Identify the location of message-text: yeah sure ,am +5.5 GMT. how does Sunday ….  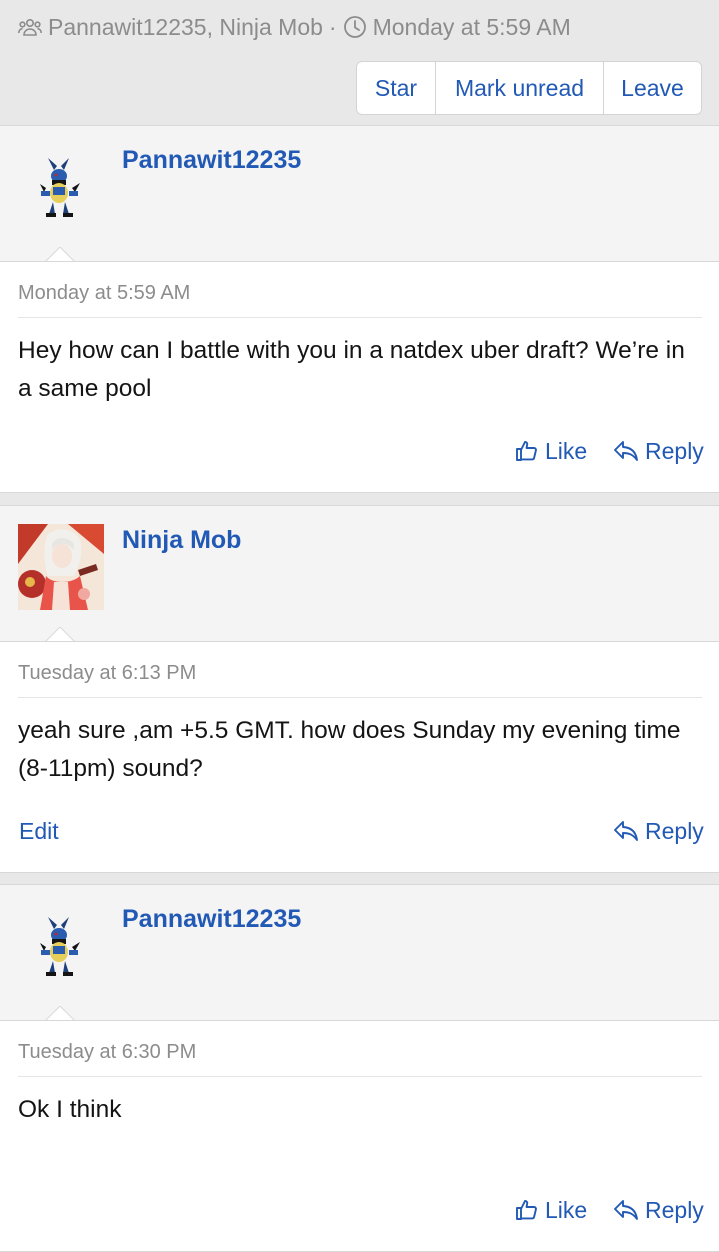
(349, 749).